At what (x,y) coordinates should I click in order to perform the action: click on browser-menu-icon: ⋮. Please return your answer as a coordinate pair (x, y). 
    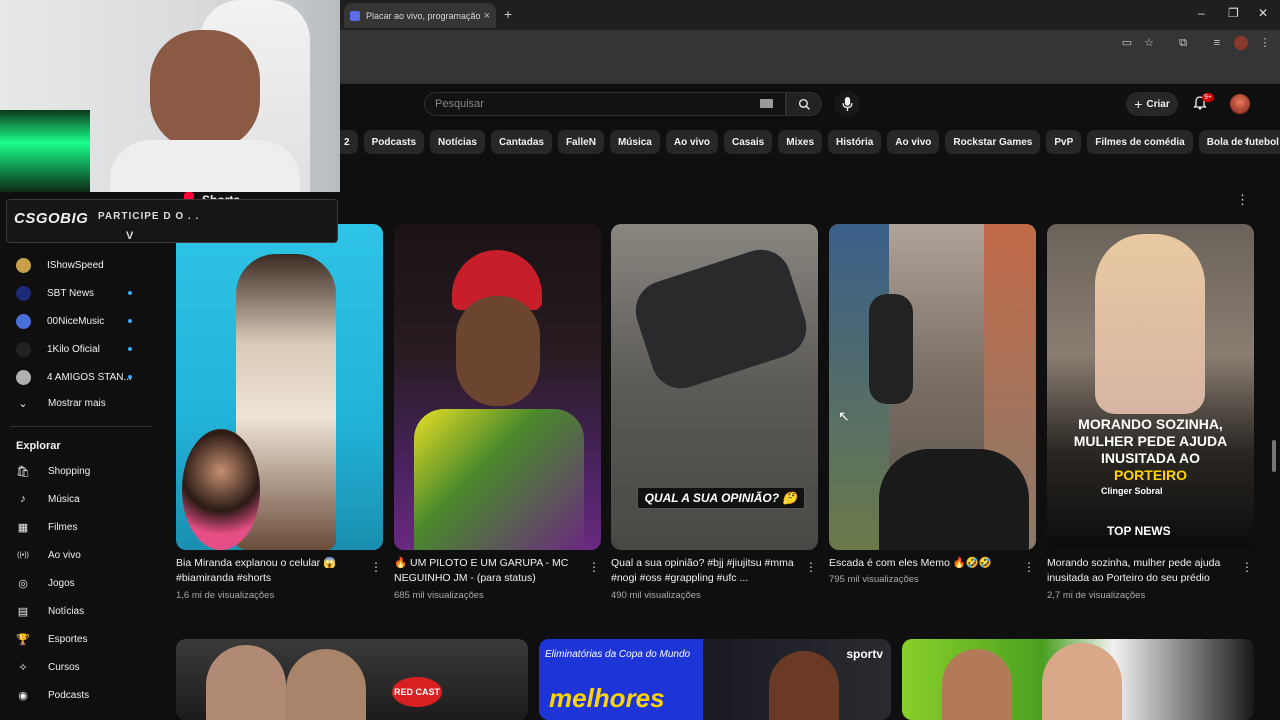
    Looking at the image, I should click on (1265, 43).